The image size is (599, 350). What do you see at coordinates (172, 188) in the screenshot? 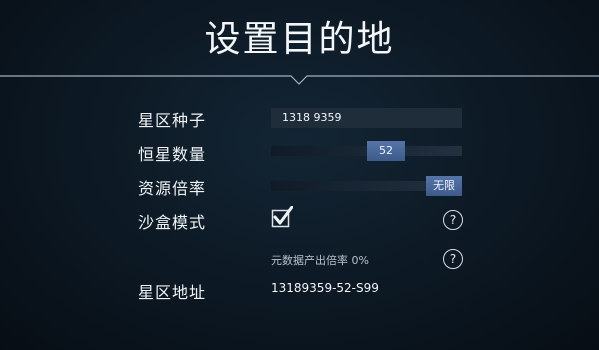
I see `resource-multiplier-label: 资源倍率` at bounding box center [172, 188].